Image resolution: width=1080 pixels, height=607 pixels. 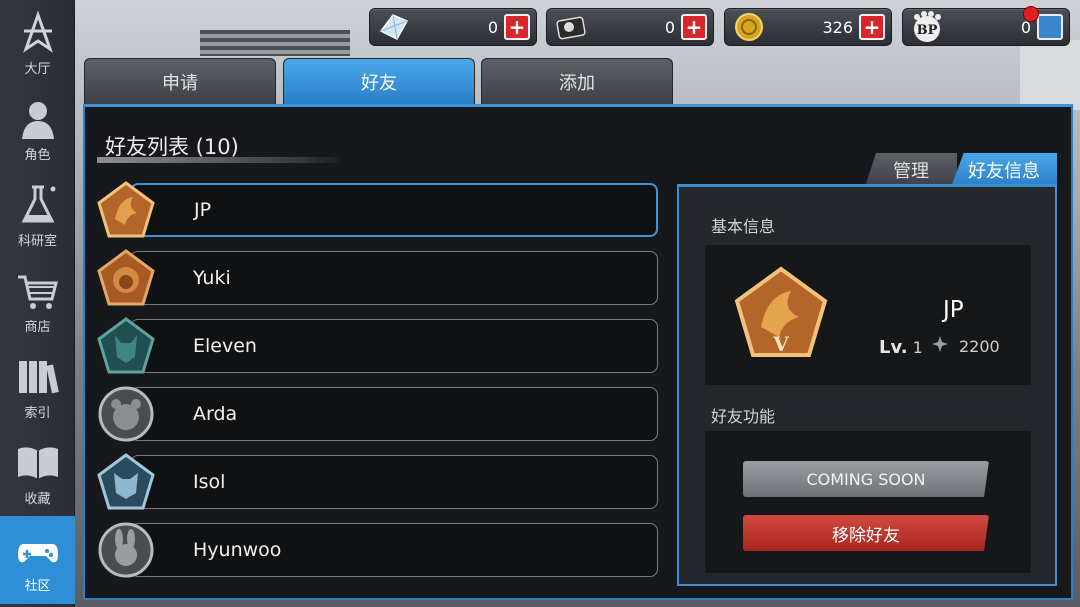 What do you see at coordinates (911, 170) in the screenshot?
I see `tab-manage: 管理` at bounding box center [911, 170].